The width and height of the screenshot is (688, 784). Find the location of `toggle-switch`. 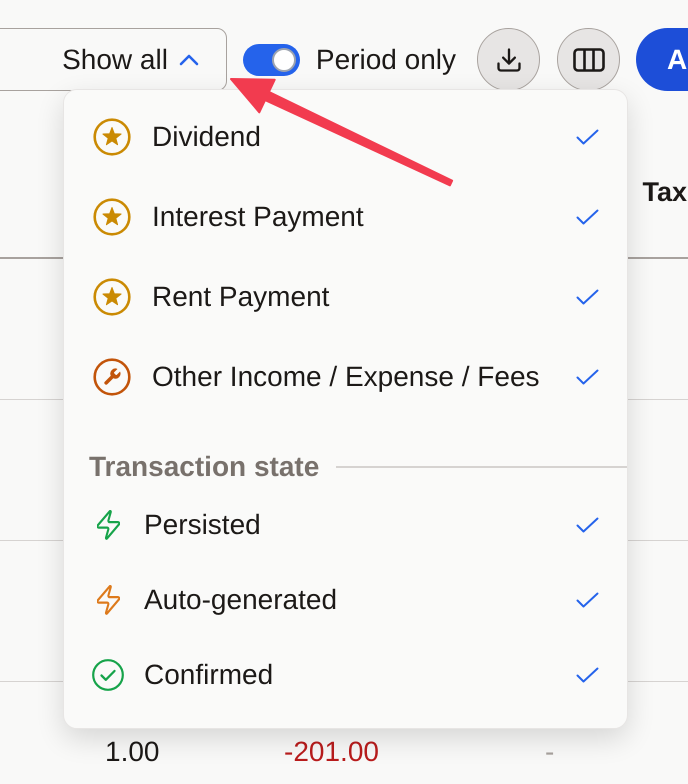

toggle-switch is located at coordinates (271, 60).